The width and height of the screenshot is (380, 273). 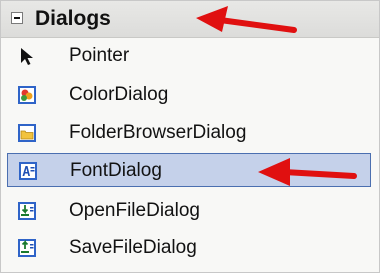 What do you see at coordinates (189, 95) in the screenshot?
I see `toolbox-item-colordialog: ColorDialog` at bounding box center [189, 95].